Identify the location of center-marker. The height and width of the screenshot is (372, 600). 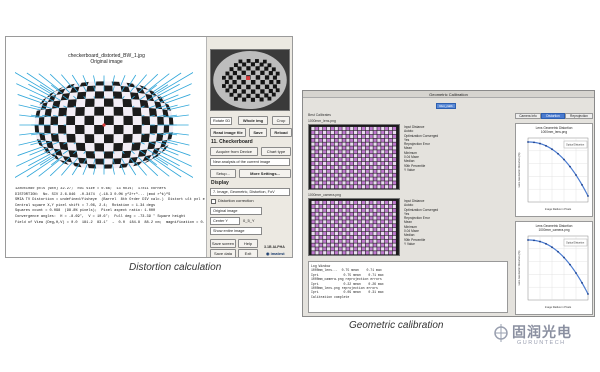
(104, 125).